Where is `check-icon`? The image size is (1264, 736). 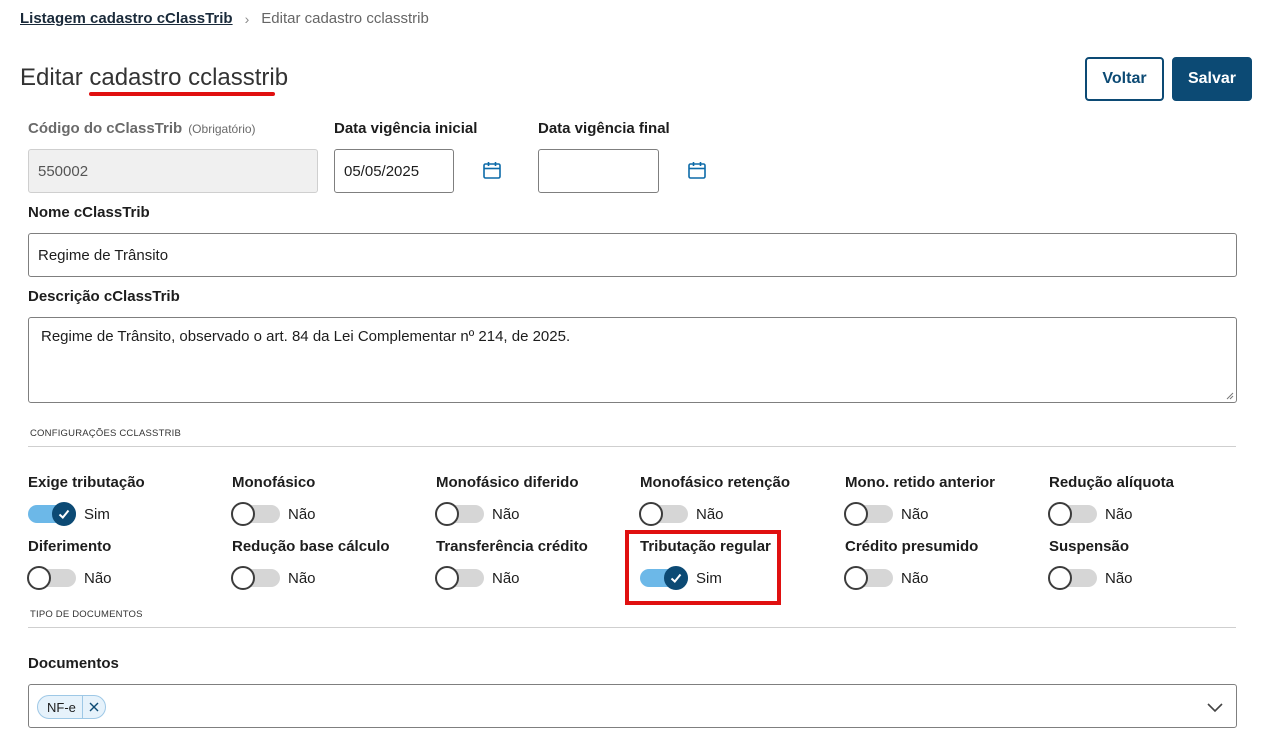 check-icon is located at coordinates (64, 514).